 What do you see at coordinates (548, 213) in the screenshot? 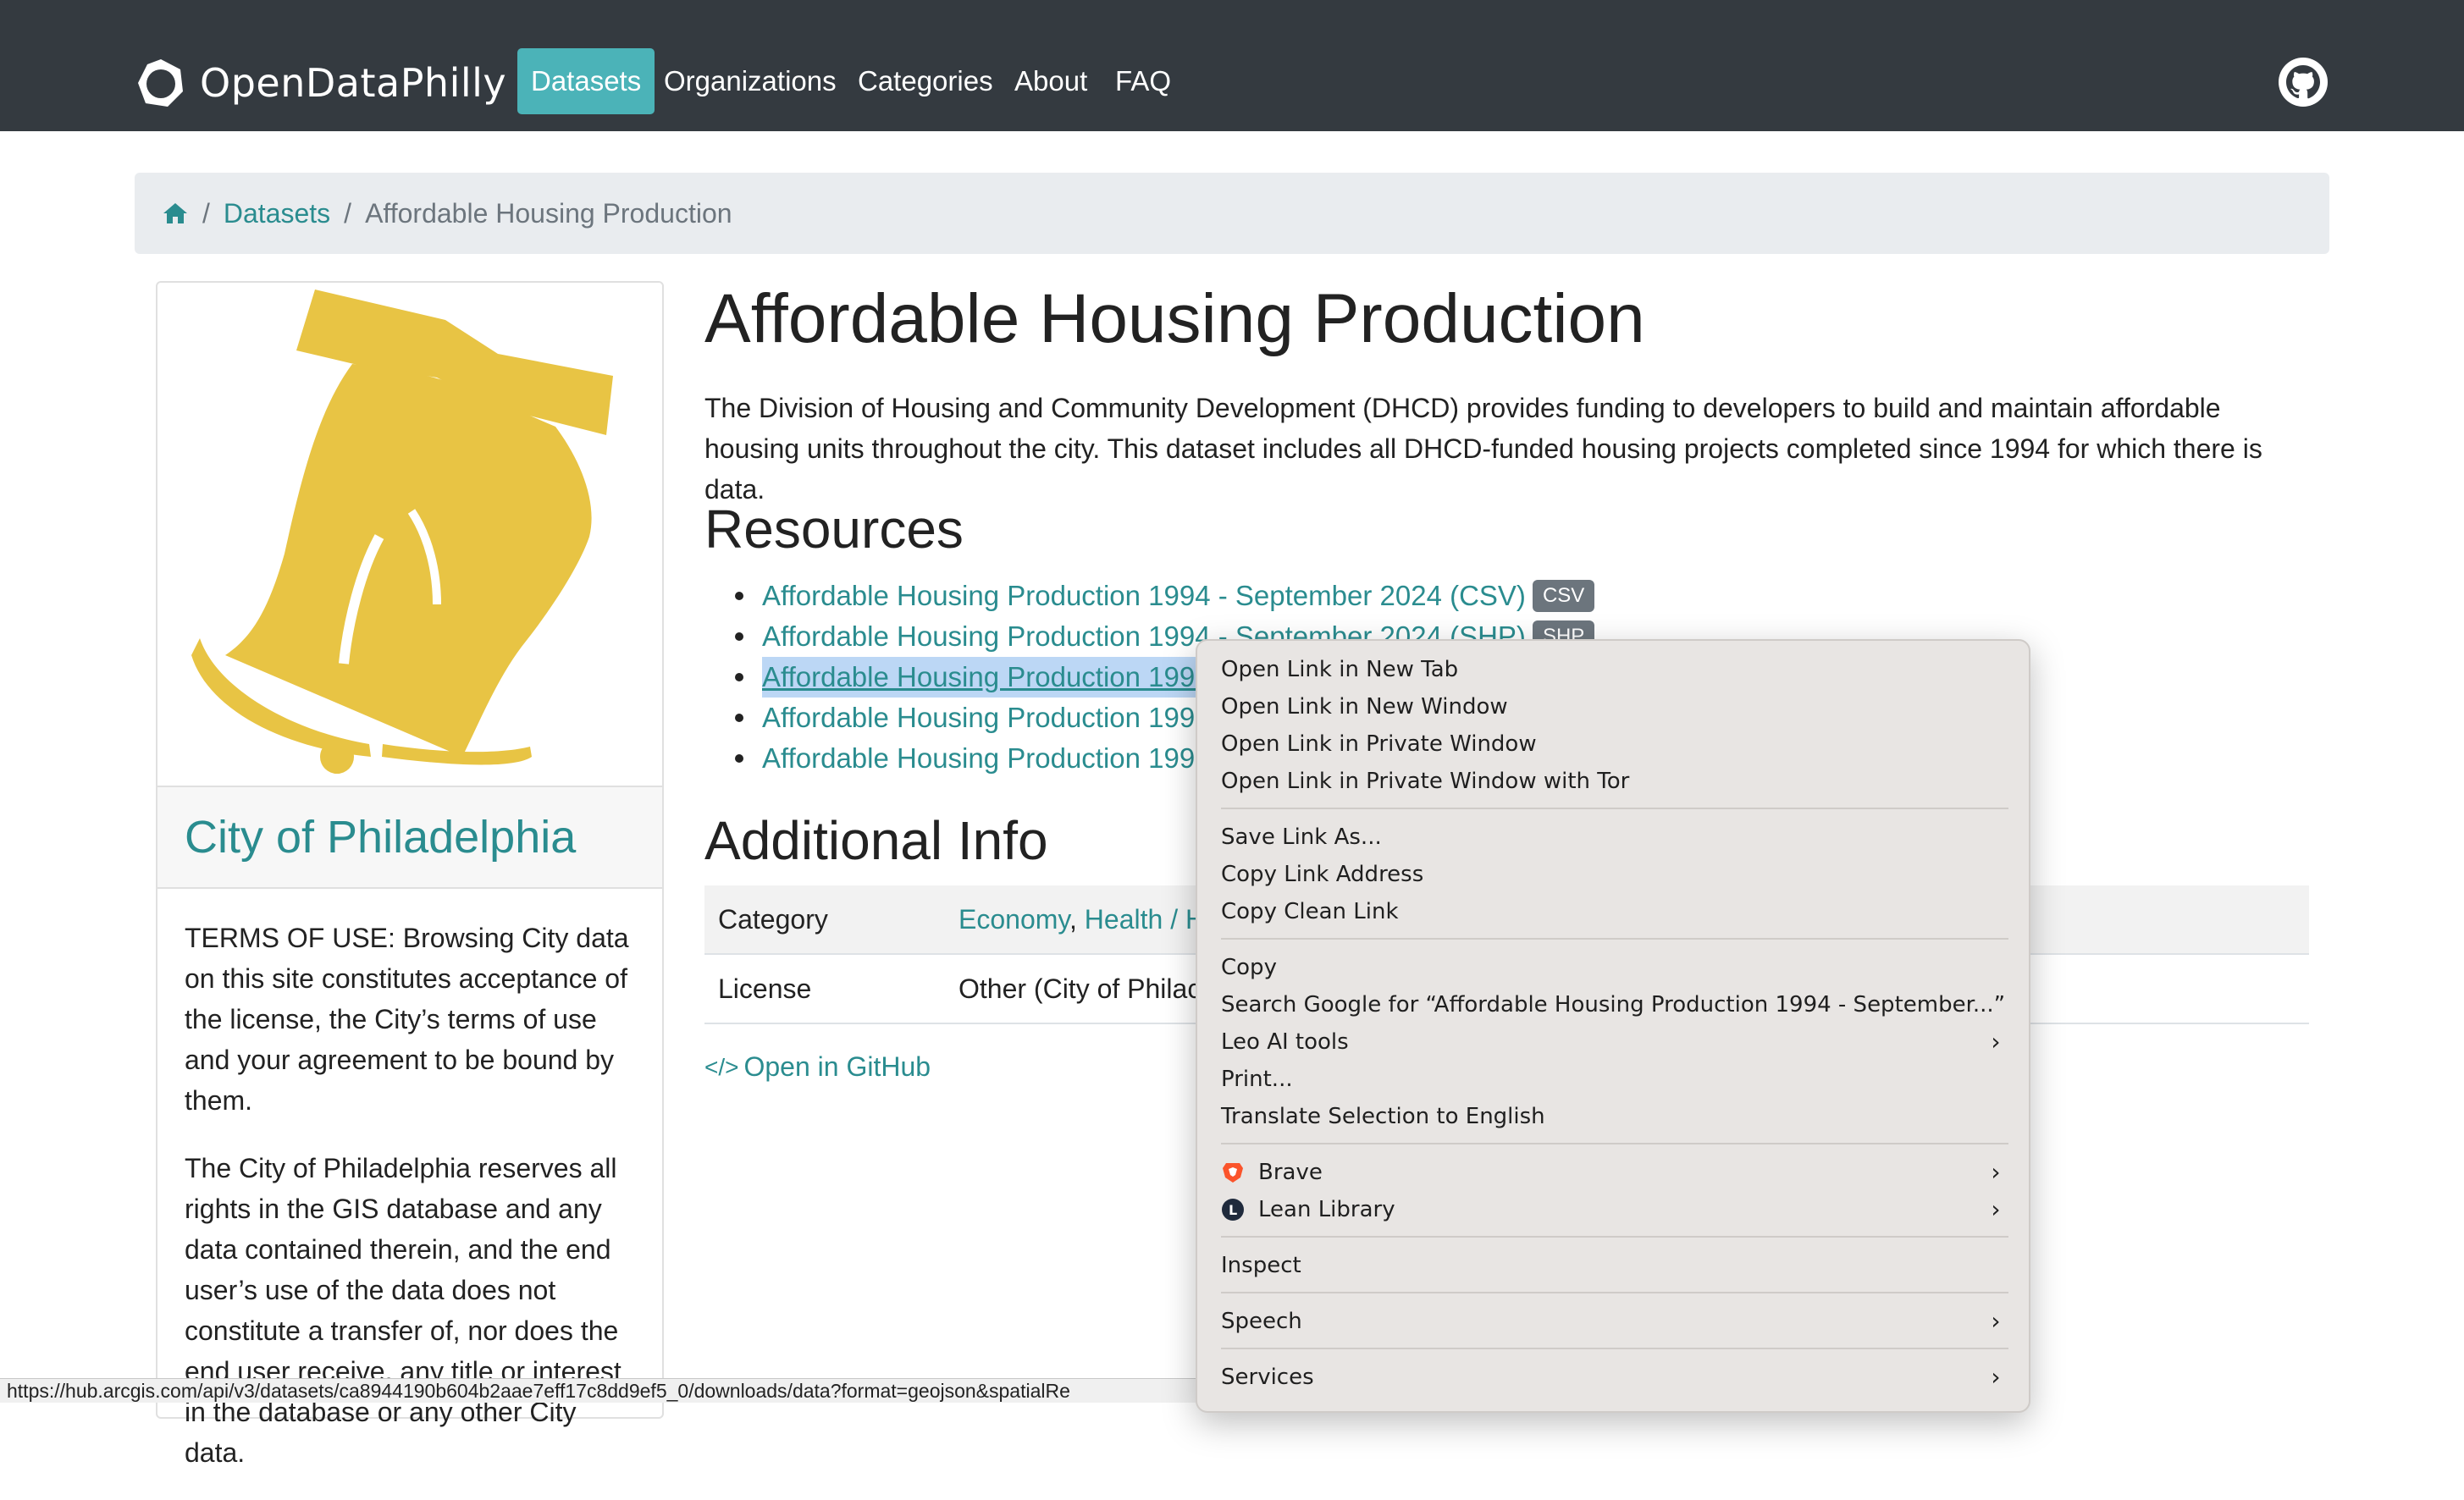
I see `breadcrumb-current: Affordable Housing Production` at bounding box center [548, 213].